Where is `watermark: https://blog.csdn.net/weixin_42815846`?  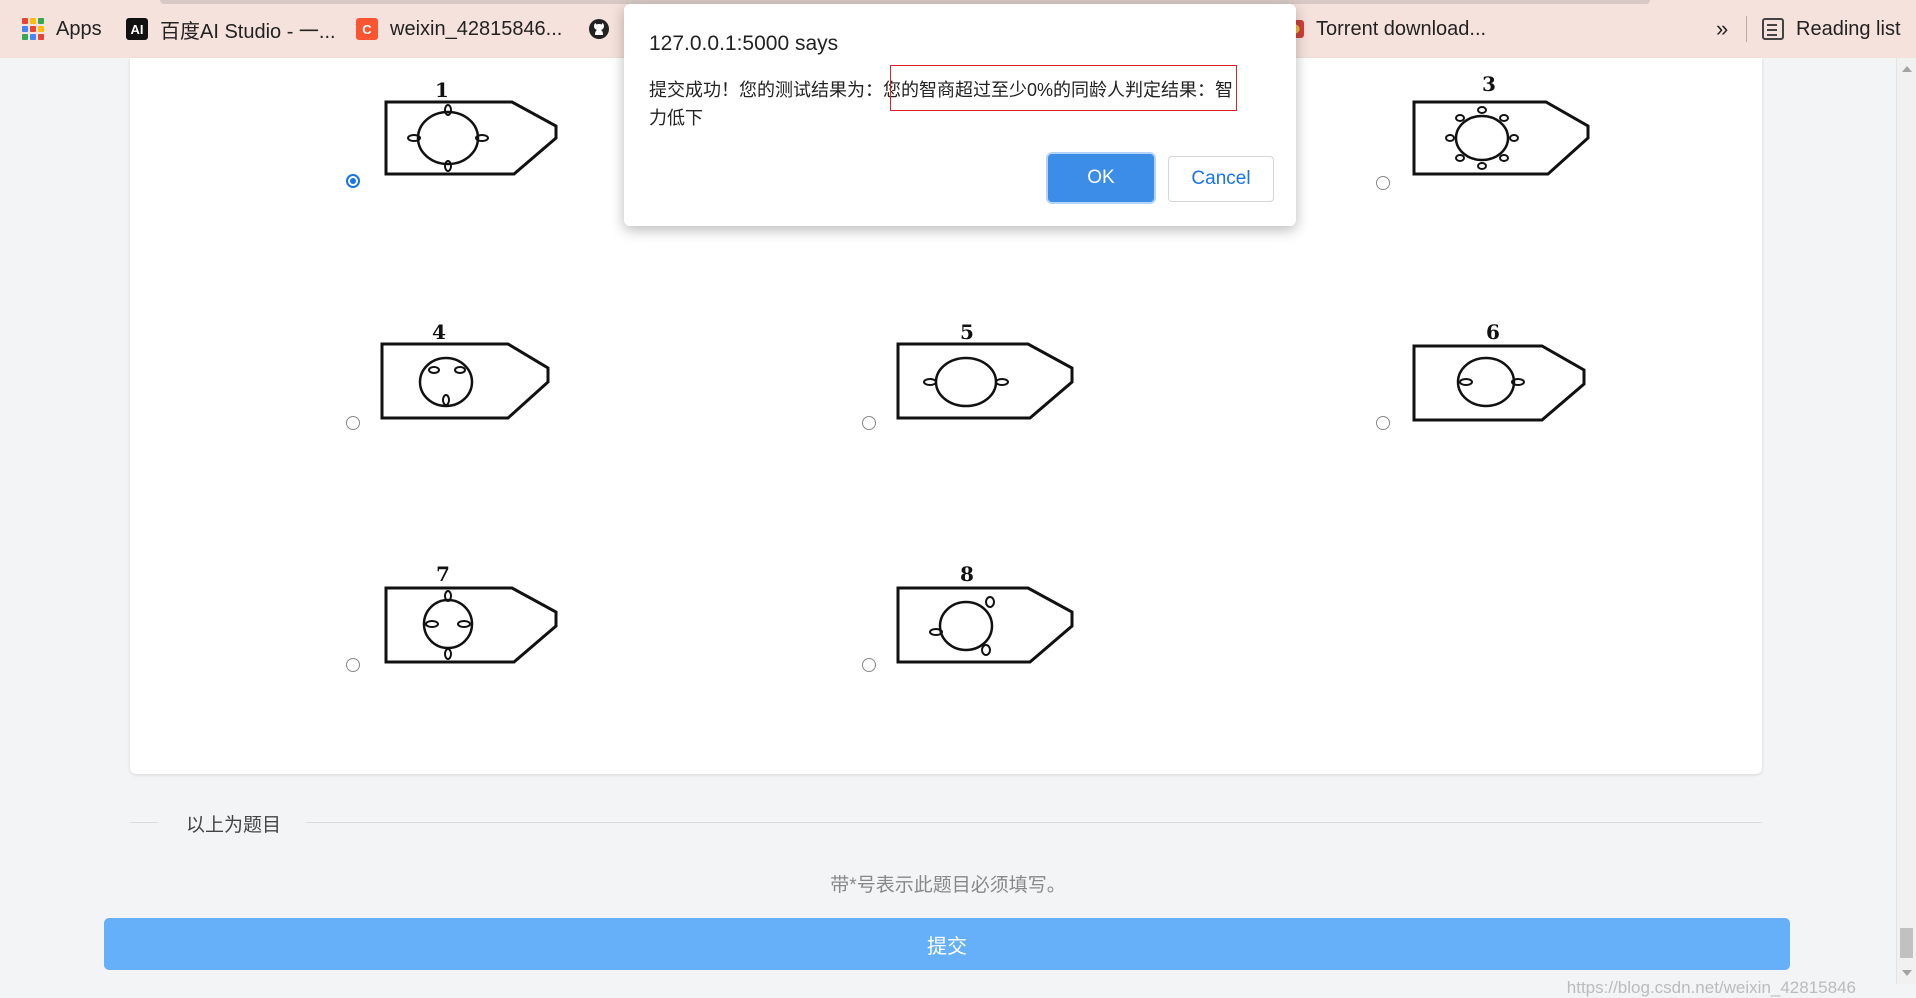
watermark: https://blog.csdn.net/weixin_42815846 is located at coordinates (1711, 987).